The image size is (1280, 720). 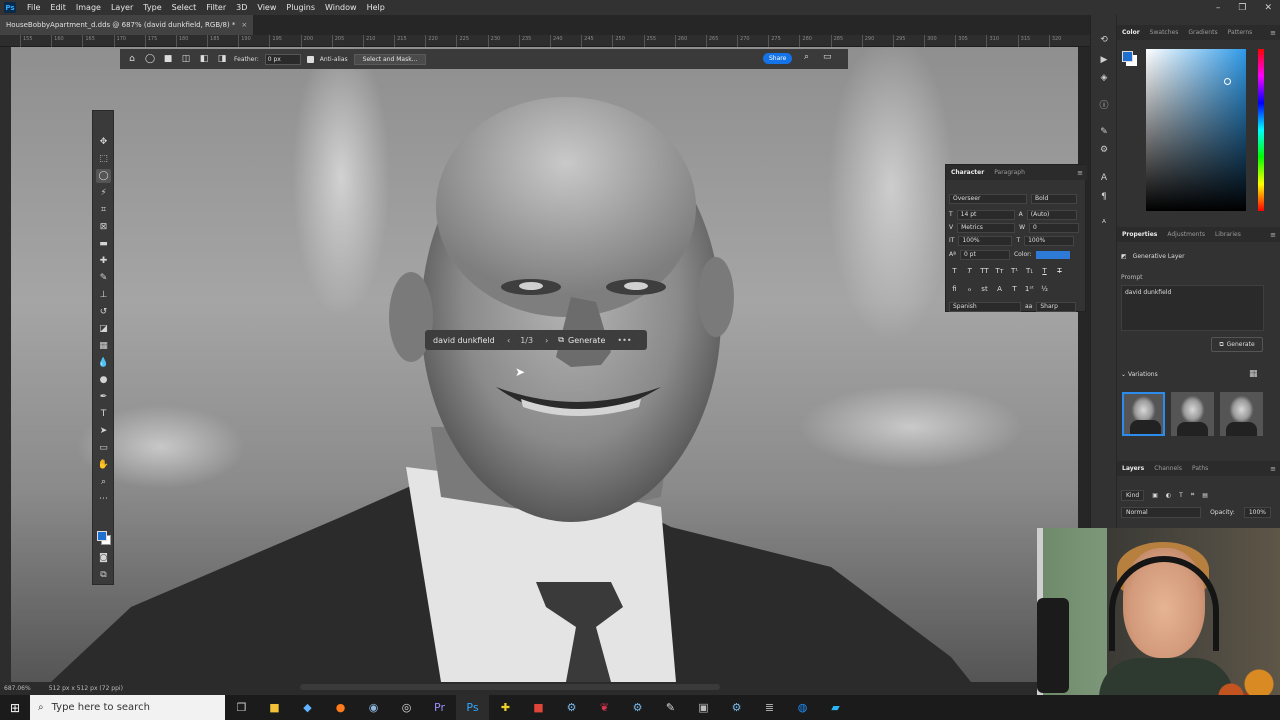 I want to click on menu-view: View, so click(x=266, y=7).